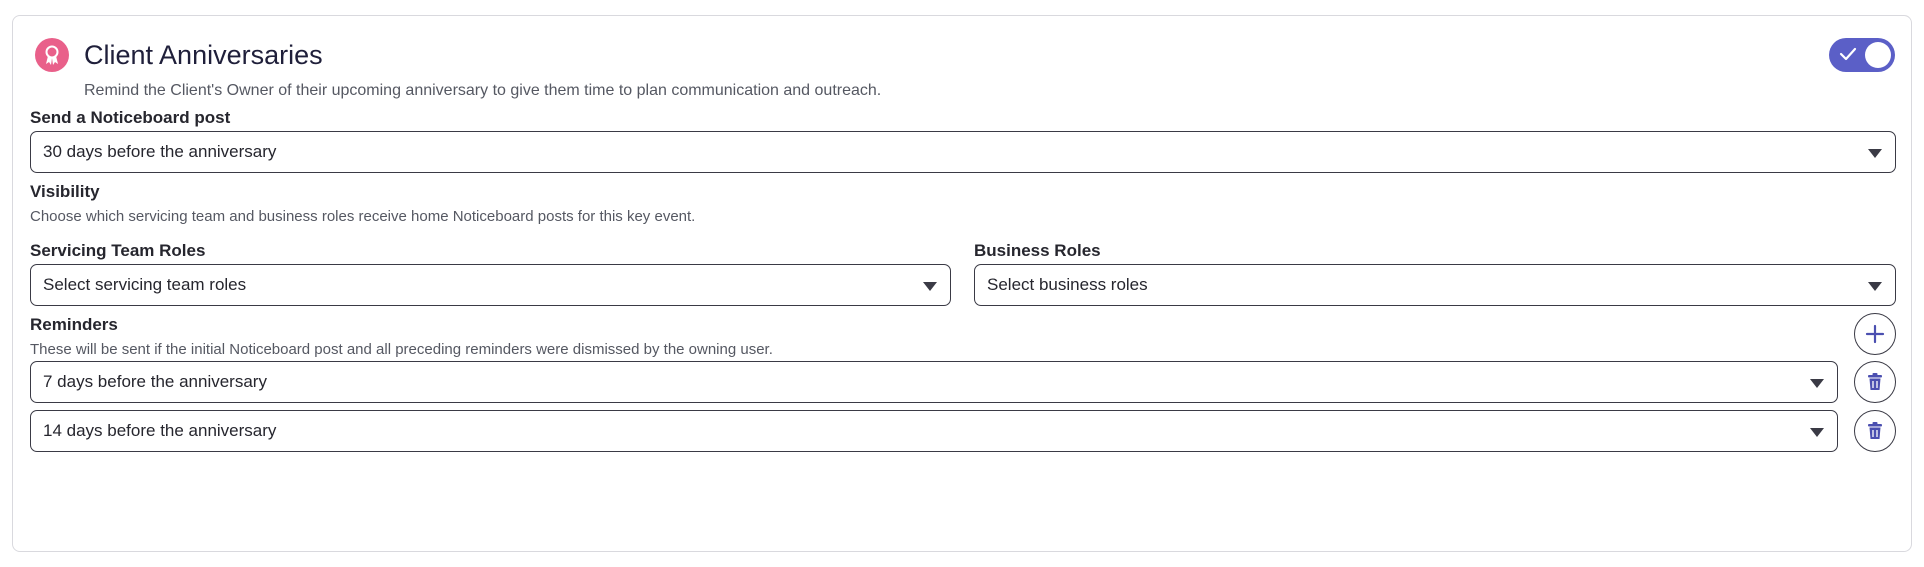 This screenshot has height=567, width=1924. What do you see at coordinates (155, 381) in the screenshot?
I see `reminder-select-value: 7 days before the anniversary` at bounding box center [155, 381].